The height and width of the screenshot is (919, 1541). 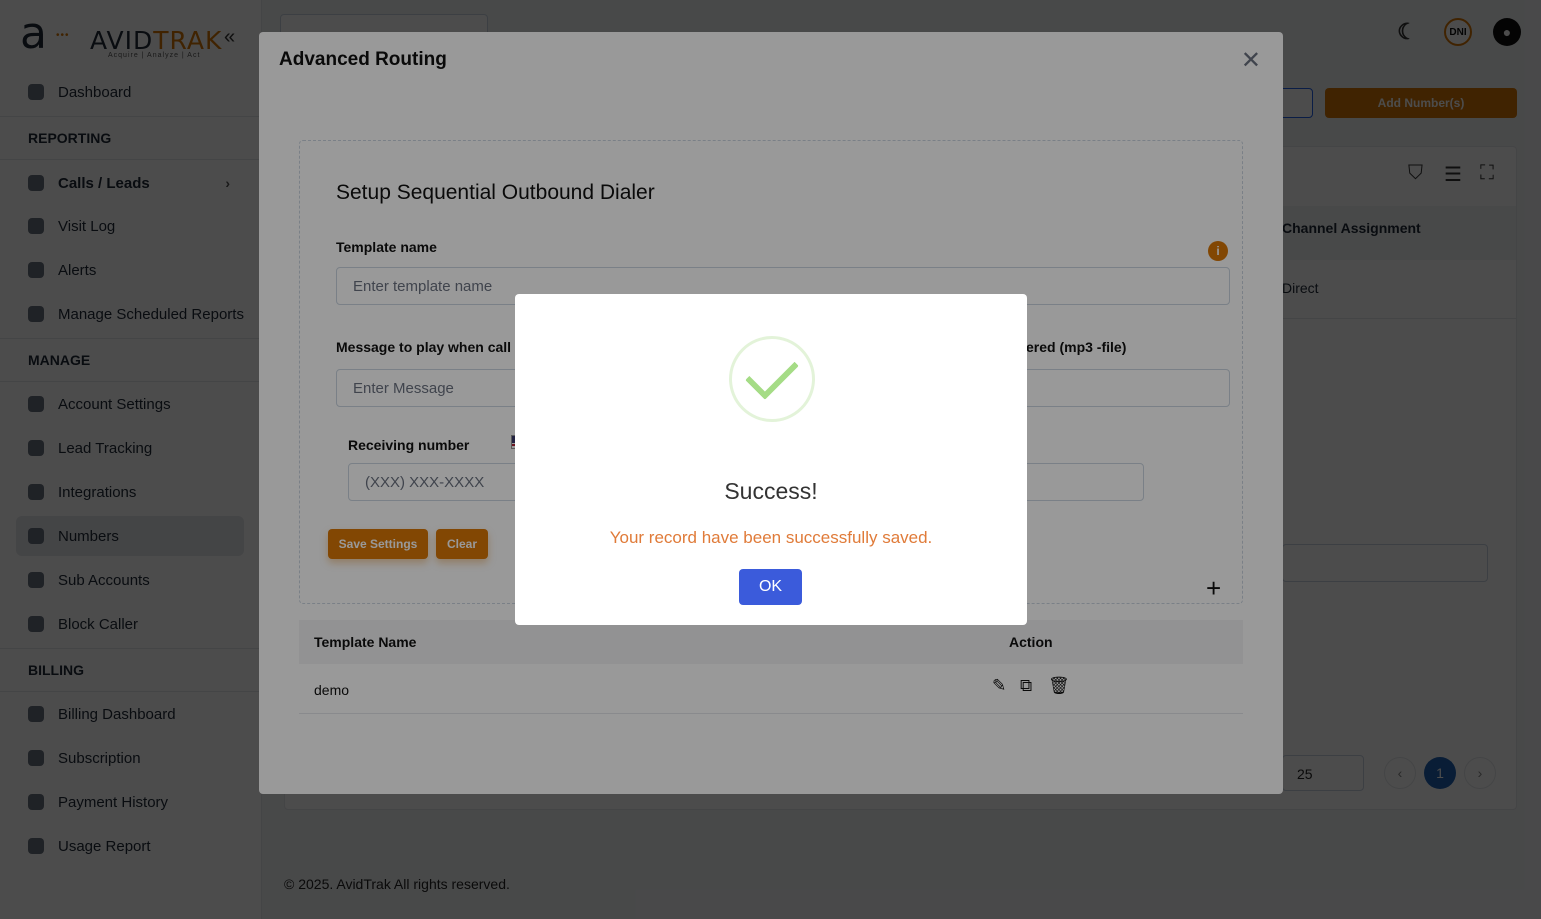 I want to click on success-check-icon, so click(x=772, y=379).